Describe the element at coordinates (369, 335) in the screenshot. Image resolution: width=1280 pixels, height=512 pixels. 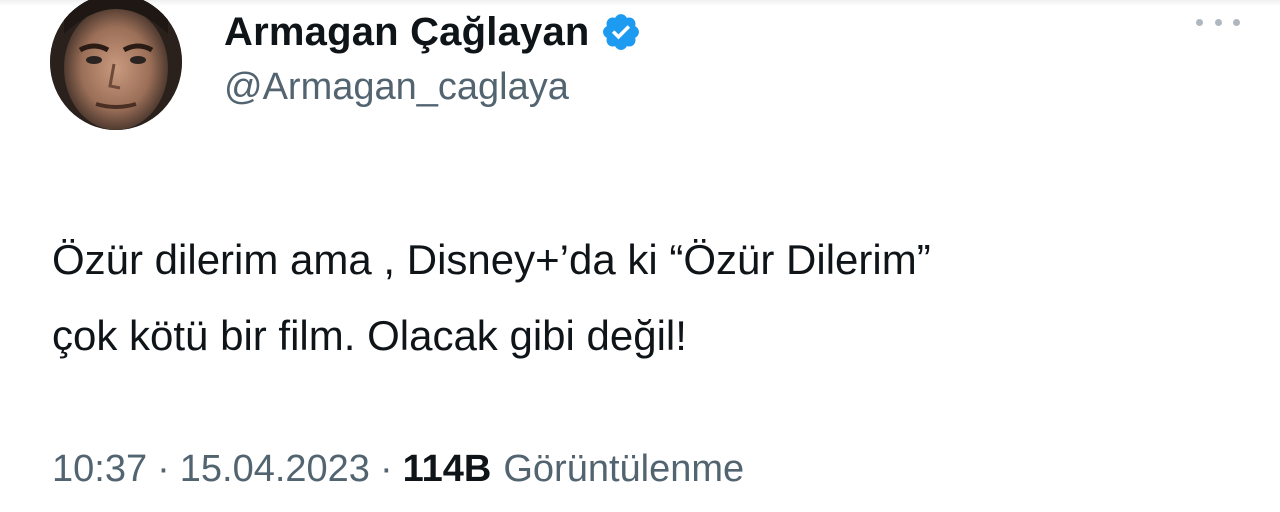
I see `tweet-text-line: çok kötü bir film. Olacak gibi değil!` at that location.